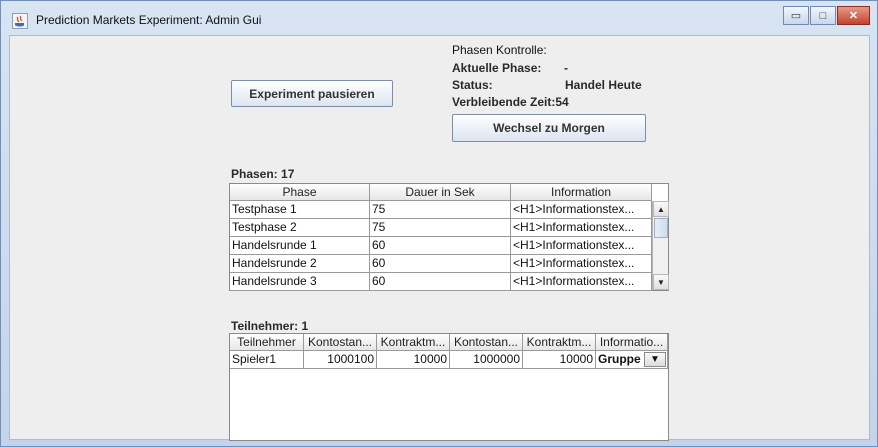 The image size is (878, 447). I want to click on column-header-duration: Dauer in Sek, so click(440, 192).